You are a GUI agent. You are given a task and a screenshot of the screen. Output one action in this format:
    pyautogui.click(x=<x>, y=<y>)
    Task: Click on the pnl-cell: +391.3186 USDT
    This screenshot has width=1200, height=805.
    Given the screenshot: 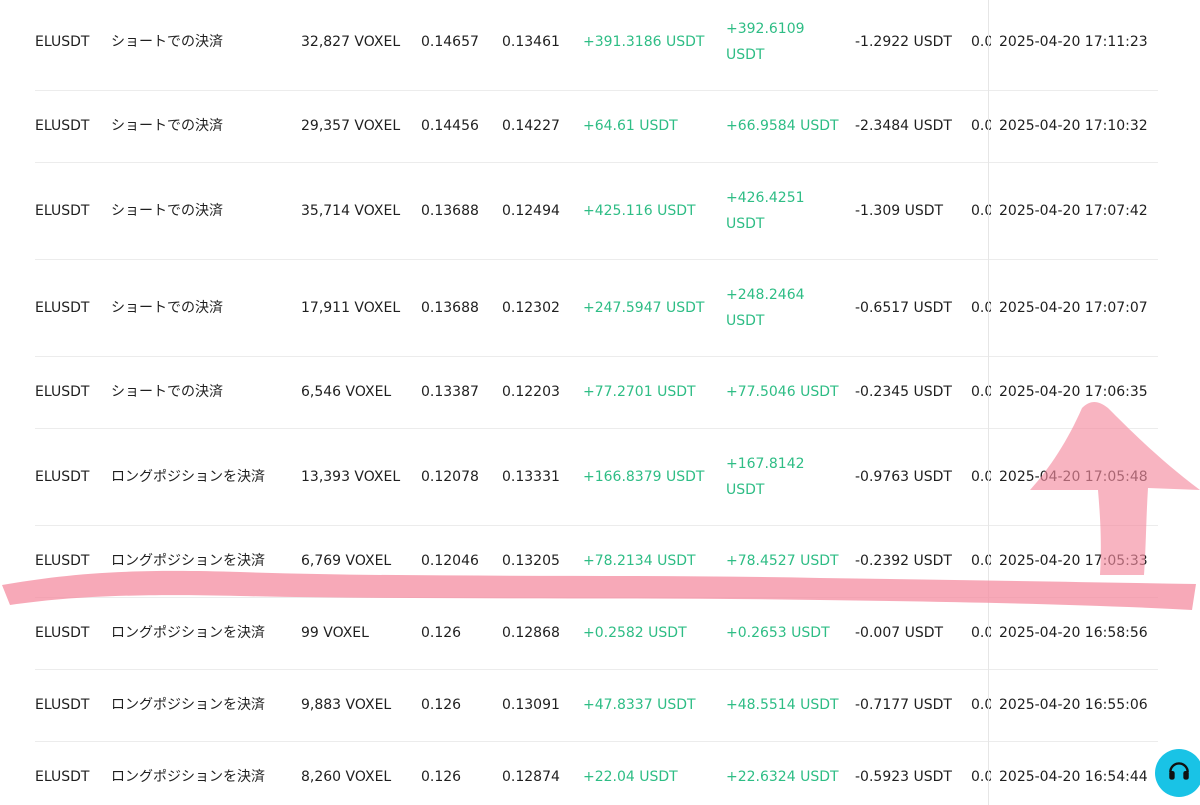 What is the action you would take?
    pyautogui.click(x=644, y=42)
    